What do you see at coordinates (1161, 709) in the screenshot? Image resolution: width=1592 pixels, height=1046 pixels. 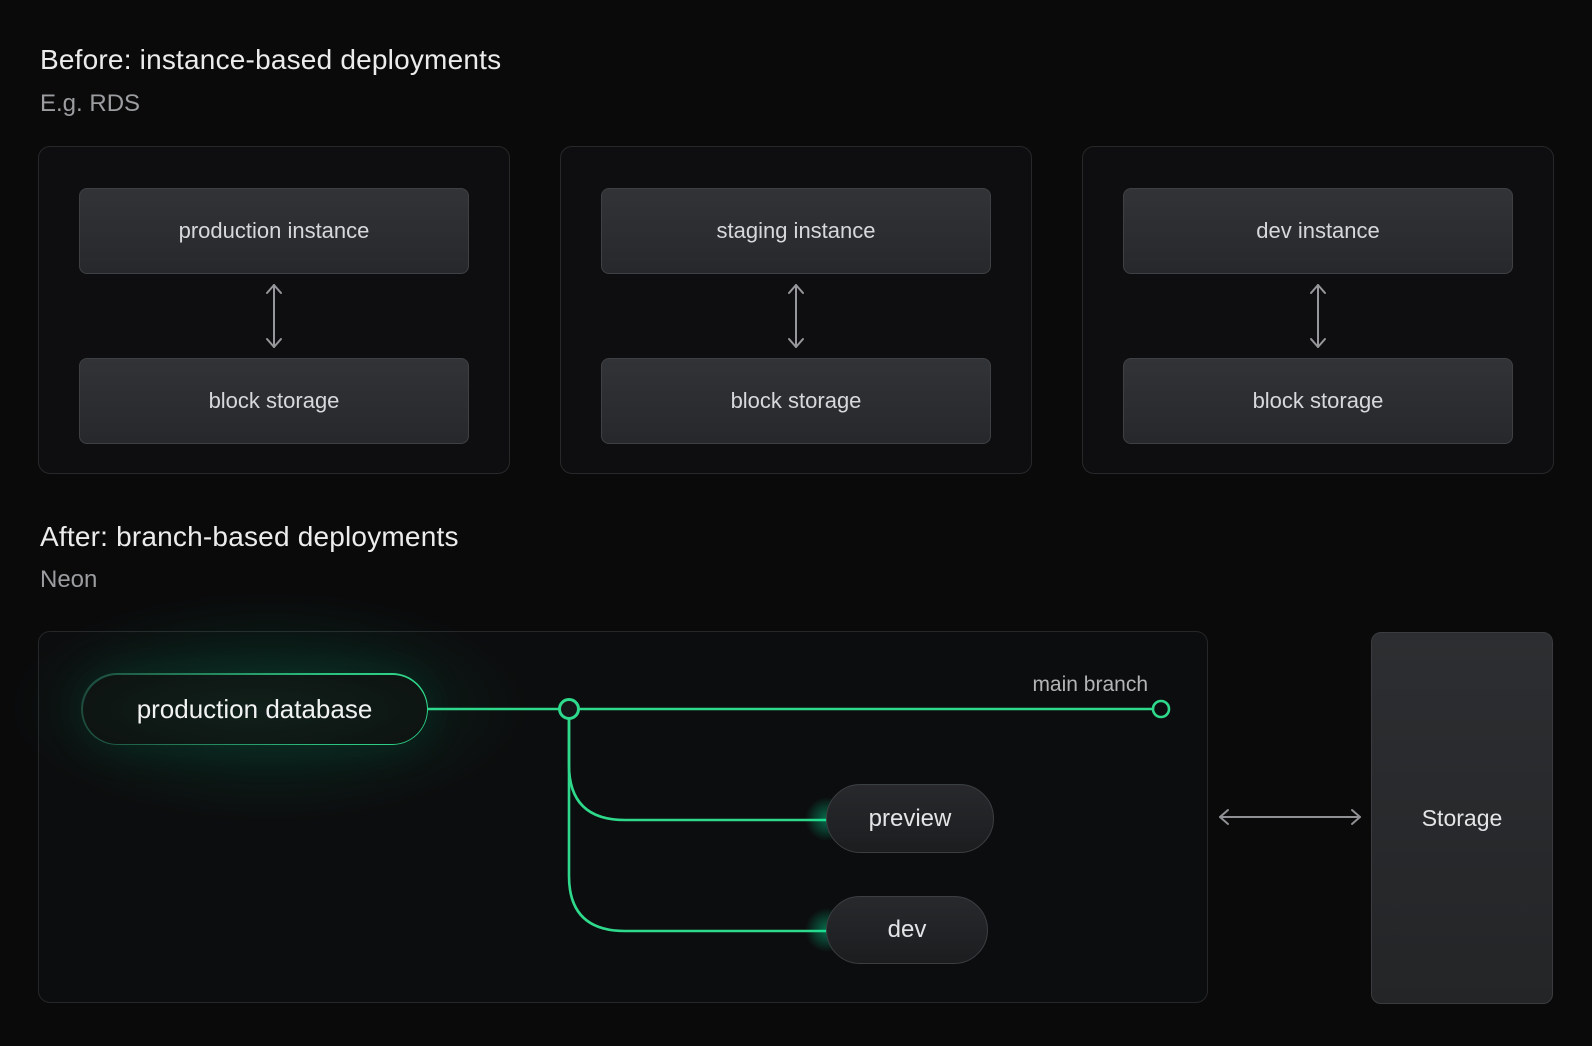 I see `main-branch-end-node` at bounding box center [1161, 709].